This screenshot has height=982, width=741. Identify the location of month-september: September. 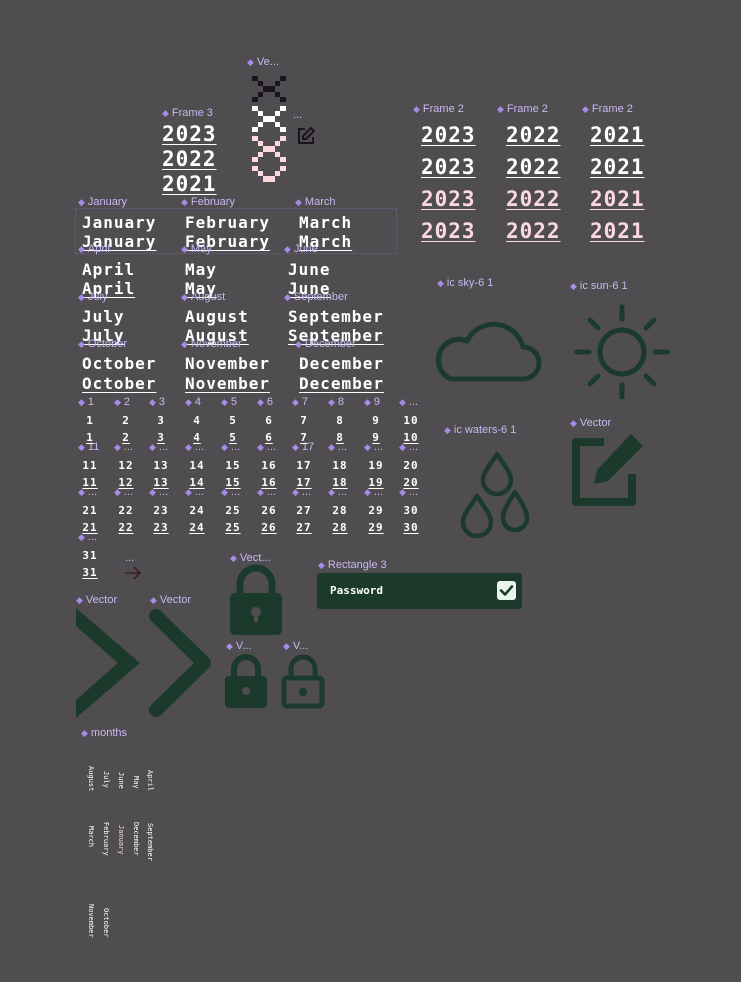
(336, 316).